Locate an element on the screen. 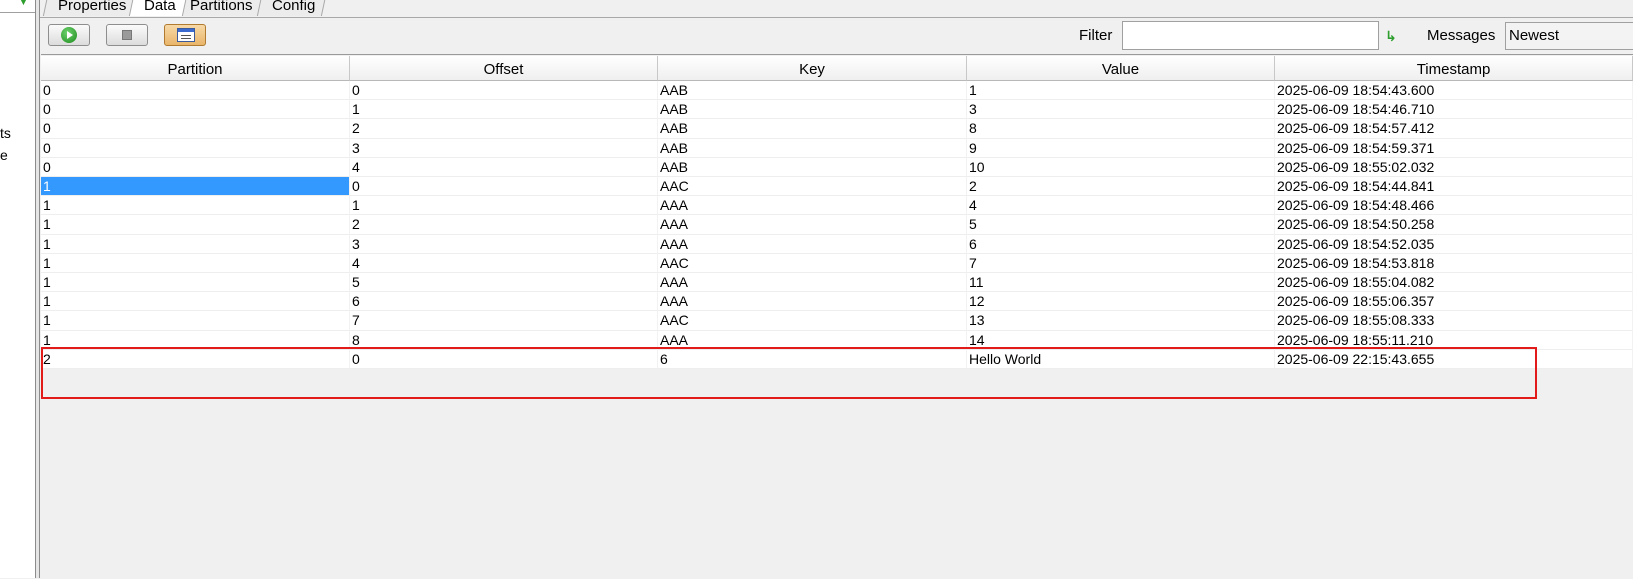 This screenshot has height=579, width=1633. table-row: 0 4 AAB 10 2025-06-09 18:55:02.032 is located at coordinates (837, 167).